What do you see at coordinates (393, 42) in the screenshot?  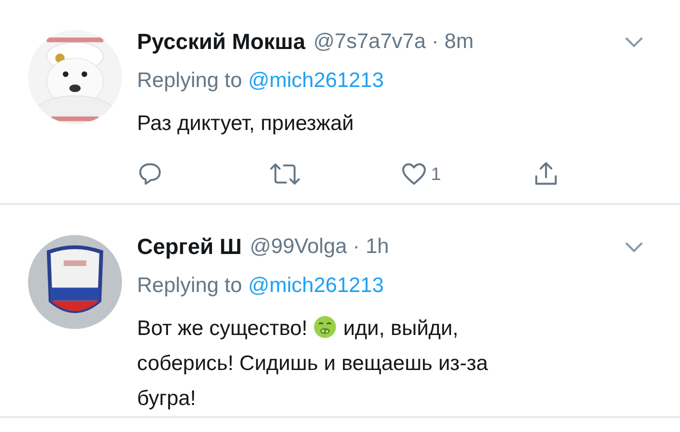 I see `handle-and-time: @7s7a7v7a · 8m` at bounding box center [393, 42].